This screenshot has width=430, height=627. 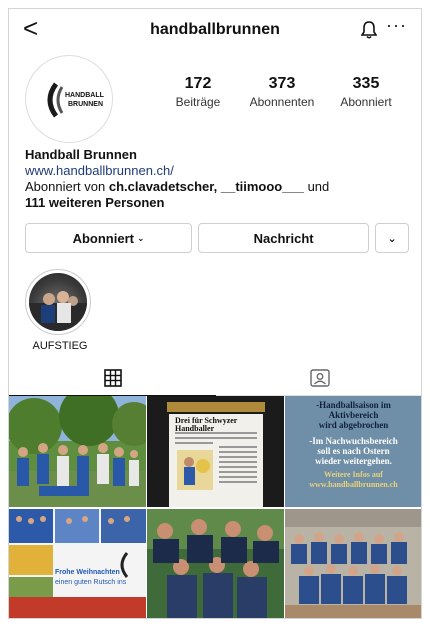 I want to click on post-thumbnail: Frohe Weihnachten einen guten Rutsch ins, so click(x=77, y=563).